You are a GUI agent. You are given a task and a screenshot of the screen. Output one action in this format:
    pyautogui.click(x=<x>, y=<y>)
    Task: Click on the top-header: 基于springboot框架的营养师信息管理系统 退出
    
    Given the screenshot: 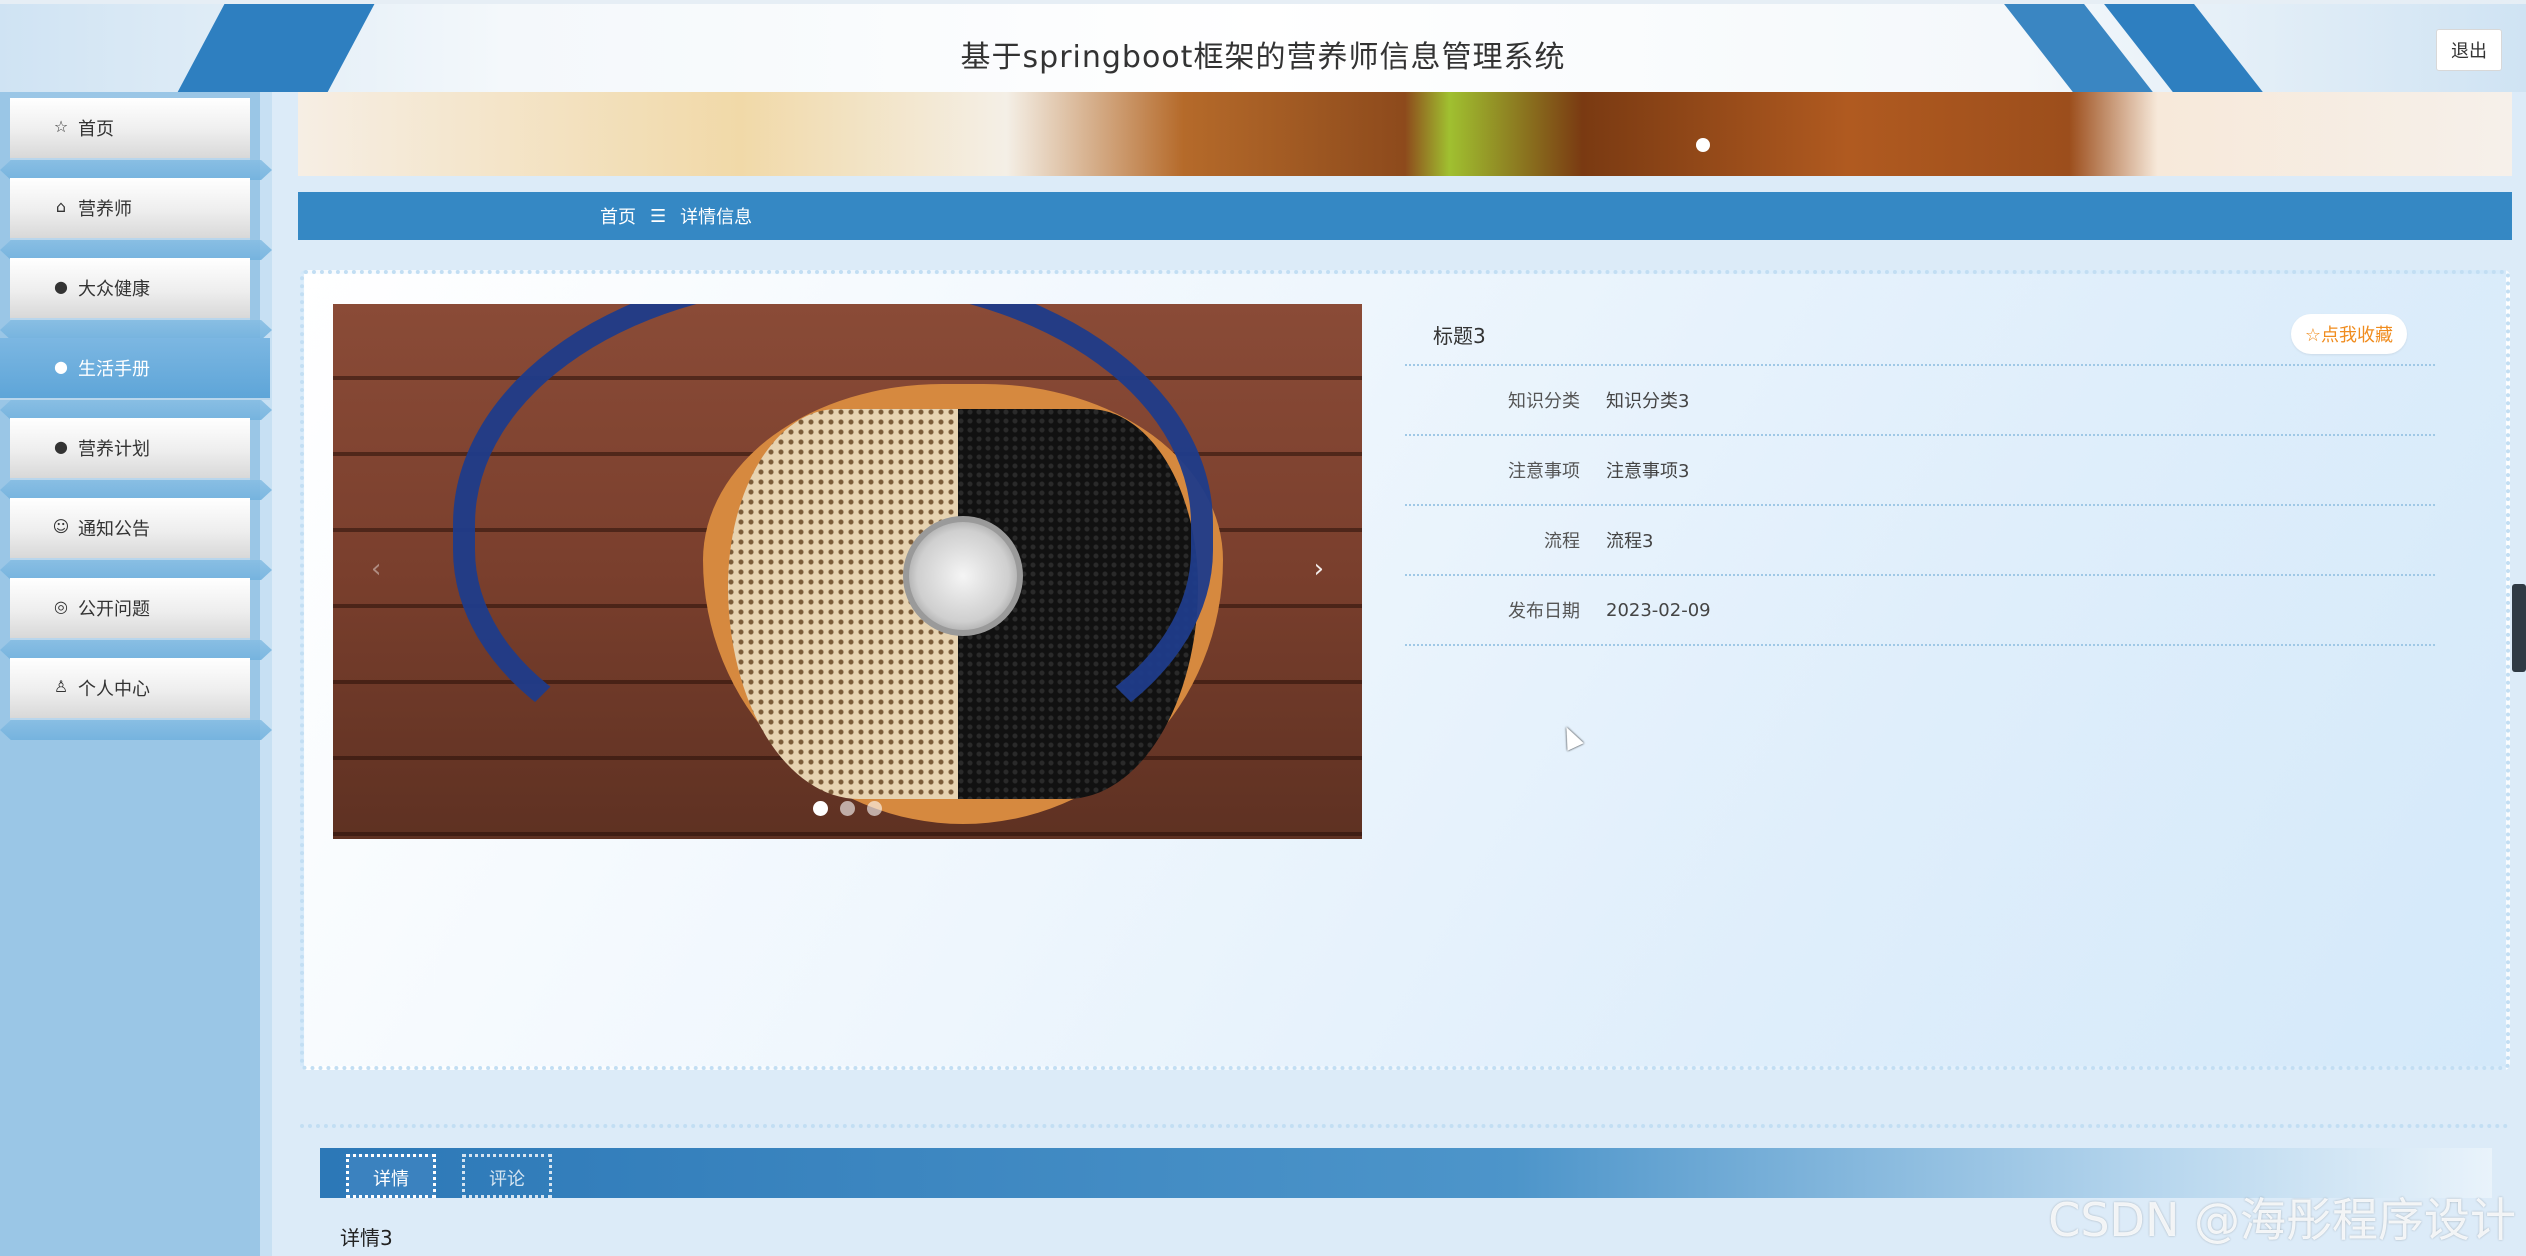 What is the action you would take?
    pyautogui.click(x=1263, y=46)
    